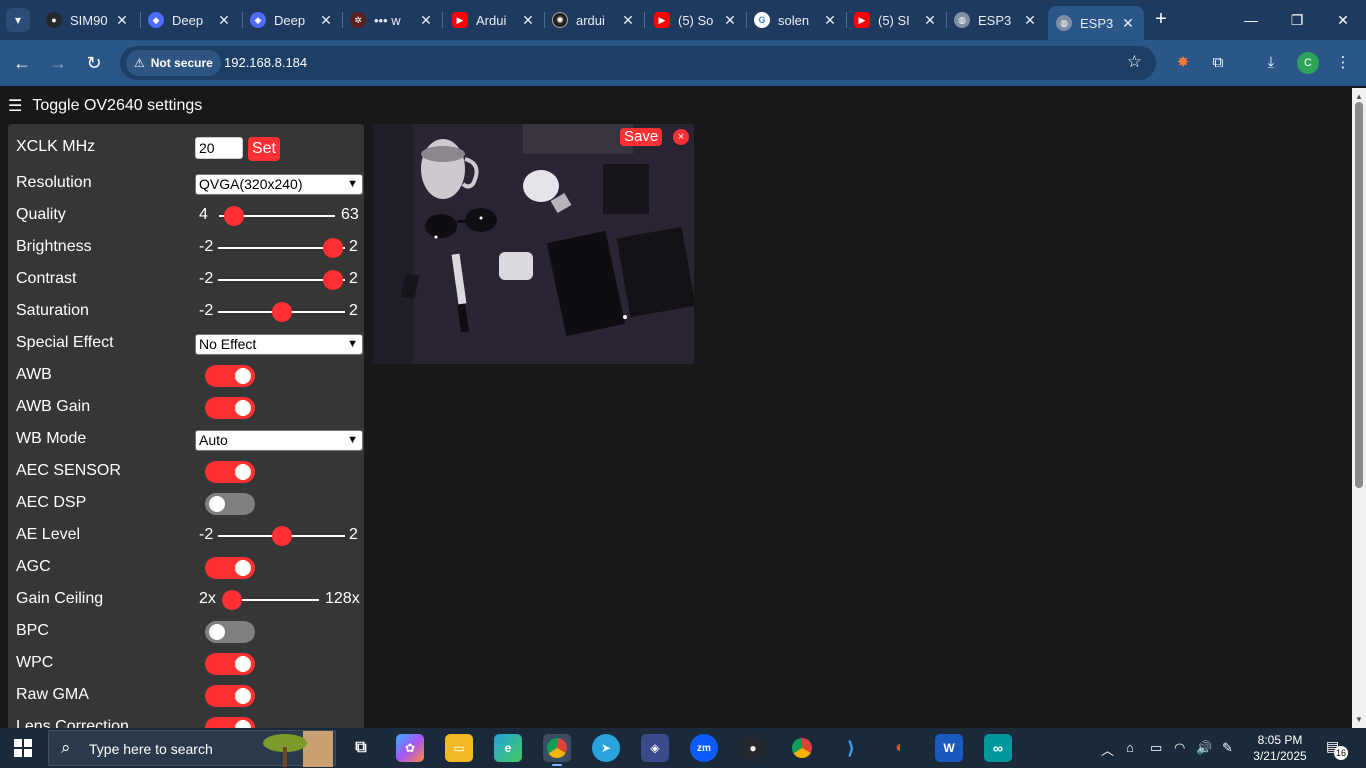 The width and height of the screenshot is (1366, 768). What do you see at coordinates (494, 20) in the screenshot?
I see `tab-5: ▶ Ardui ✕` at bounding box center [494, 20].